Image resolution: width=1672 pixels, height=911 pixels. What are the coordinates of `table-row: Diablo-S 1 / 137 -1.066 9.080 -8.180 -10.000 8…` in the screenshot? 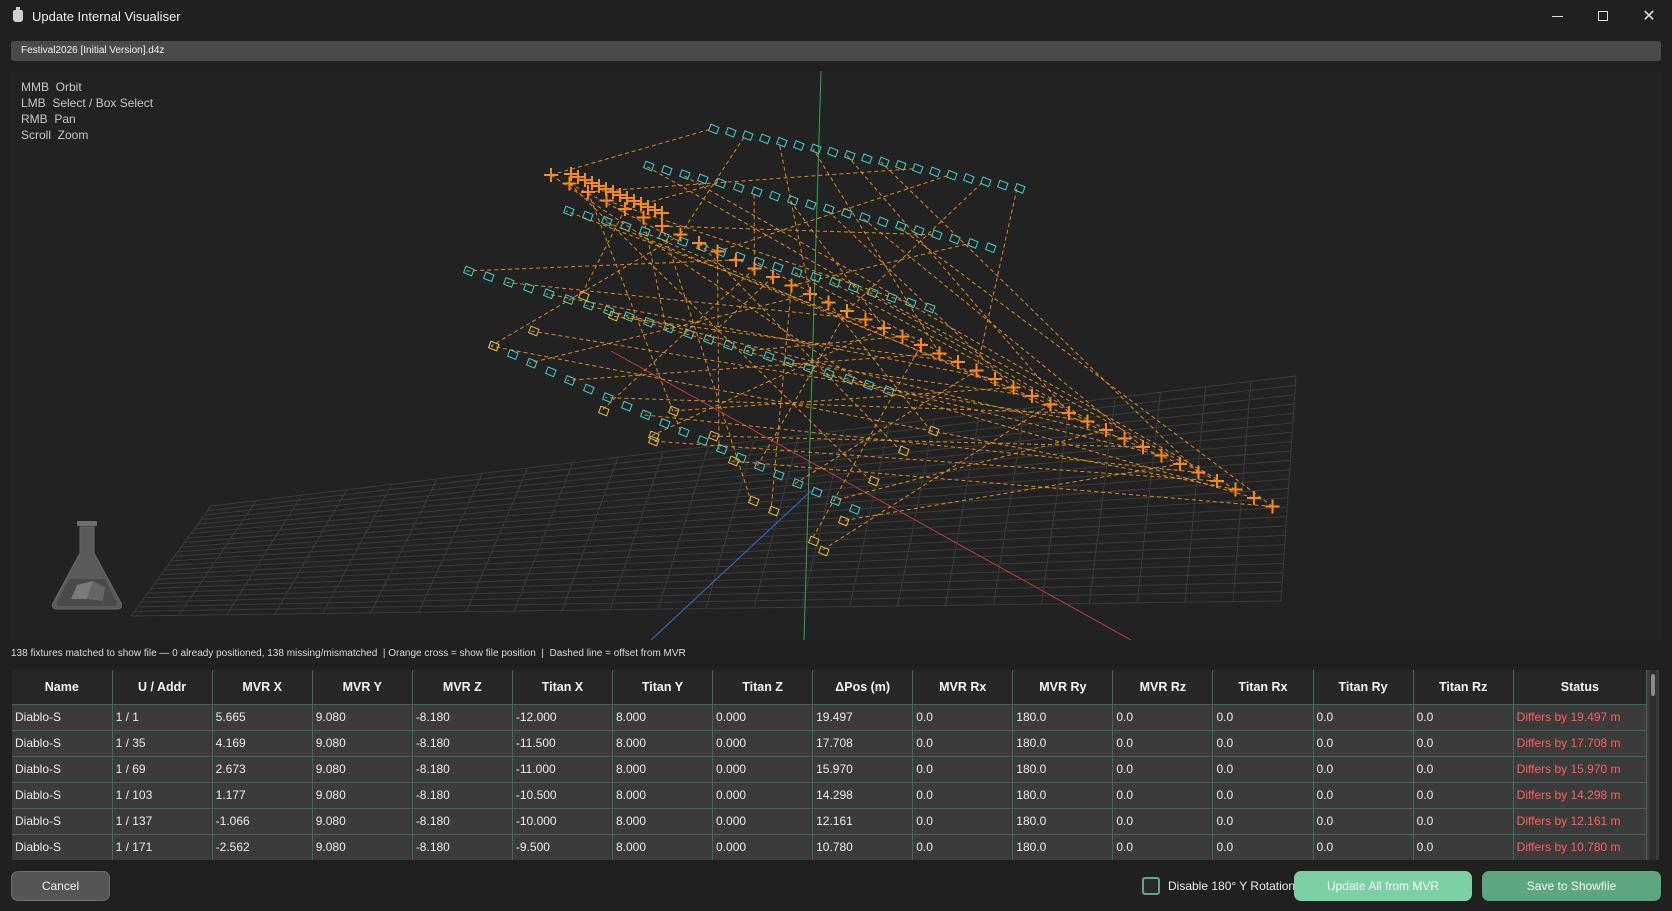 It's located at (830, 821).